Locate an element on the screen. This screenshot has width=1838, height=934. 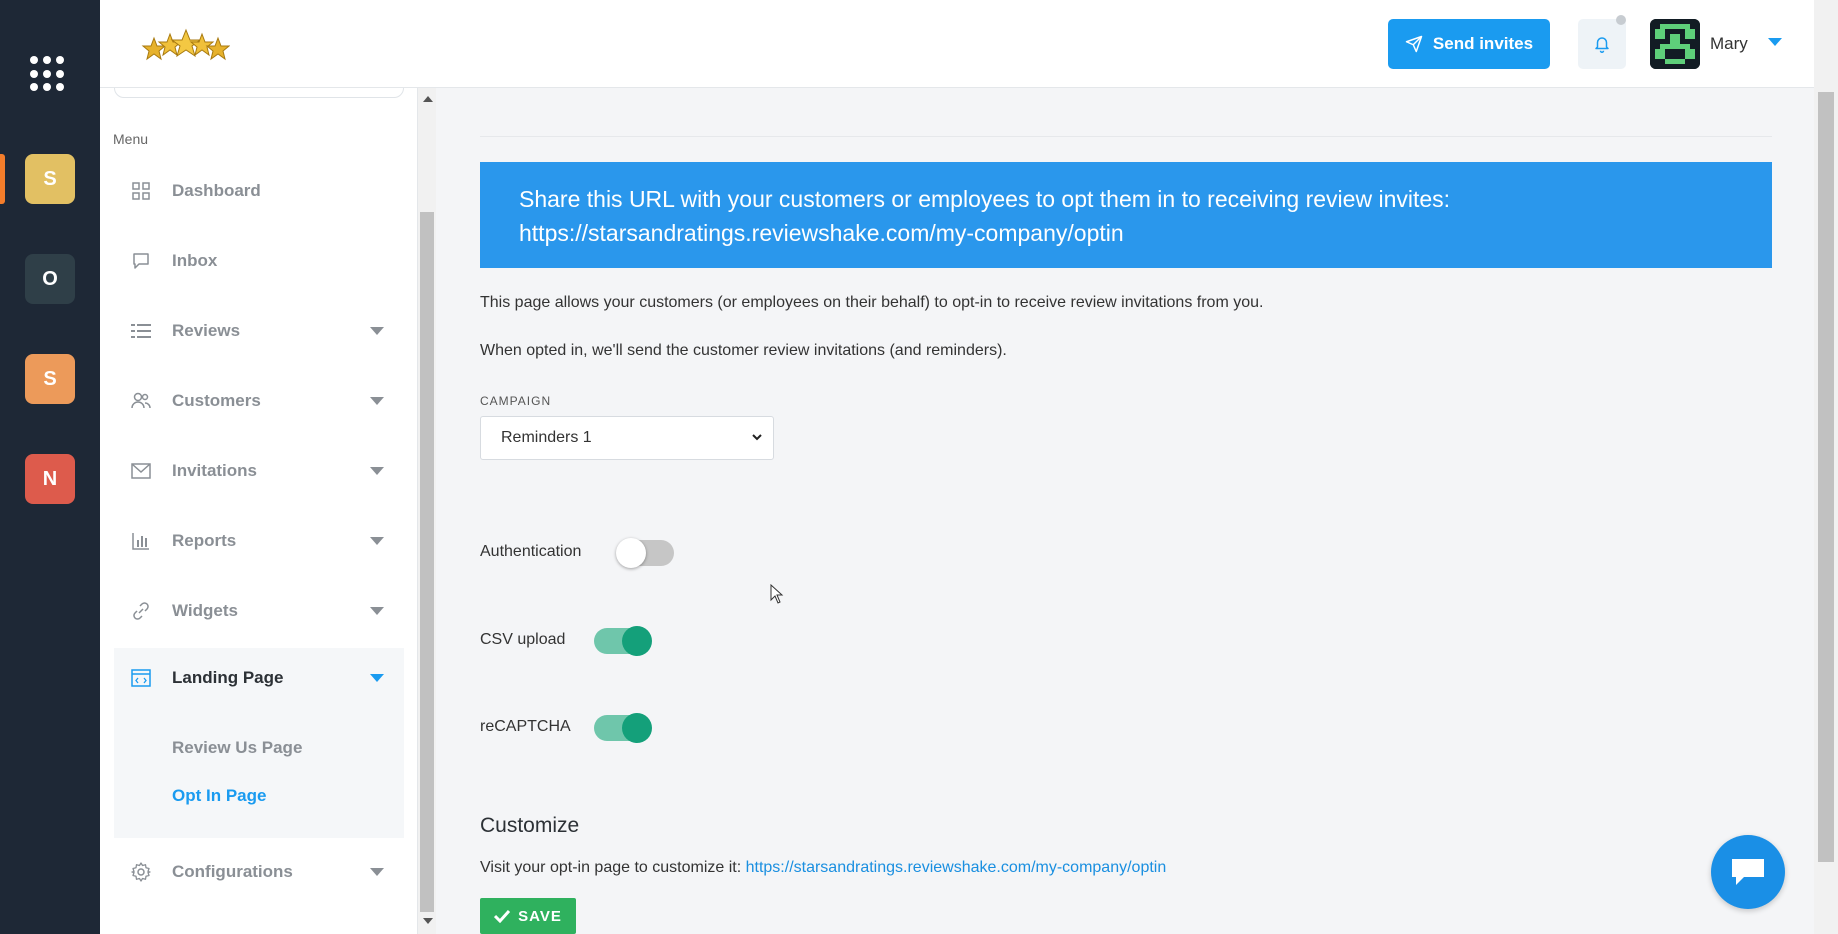
sidebar-item-configurations: Configurations is located at coordinates (259, 872).